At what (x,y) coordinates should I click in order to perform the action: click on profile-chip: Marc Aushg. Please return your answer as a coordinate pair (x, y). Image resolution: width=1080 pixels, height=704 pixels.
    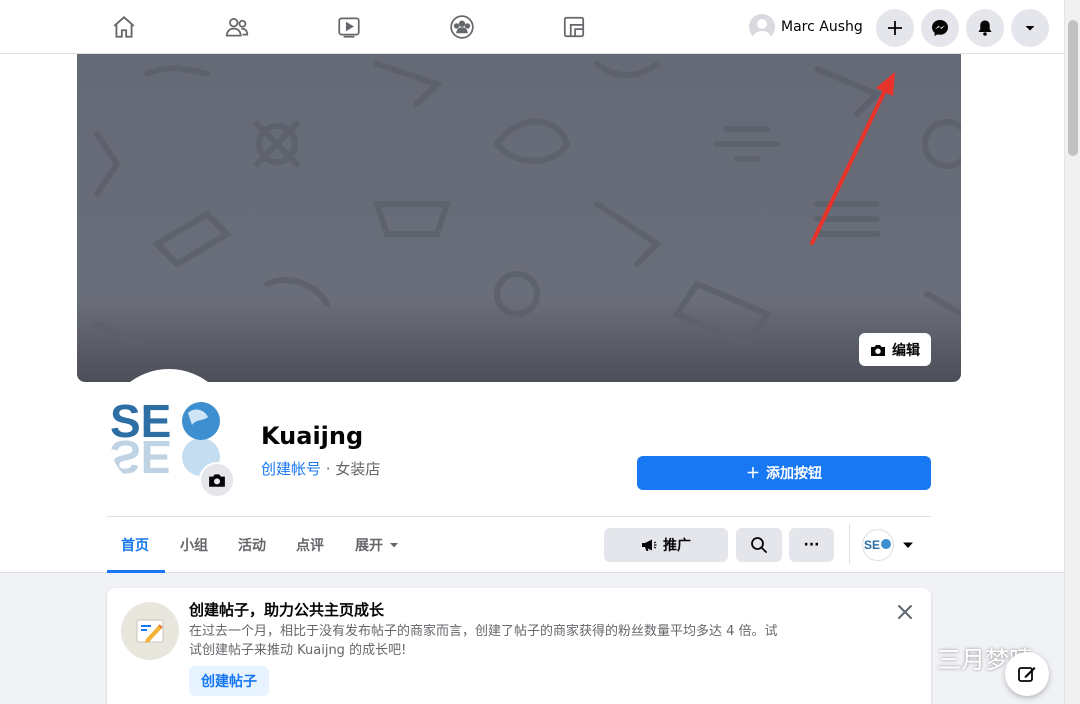
    Looking at the image, I should click on (808, 27).